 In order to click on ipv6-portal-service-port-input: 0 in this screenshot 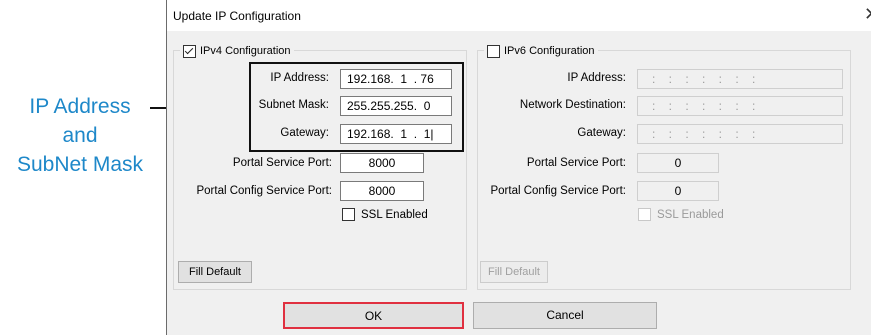, I will do `click(678, 163)`.